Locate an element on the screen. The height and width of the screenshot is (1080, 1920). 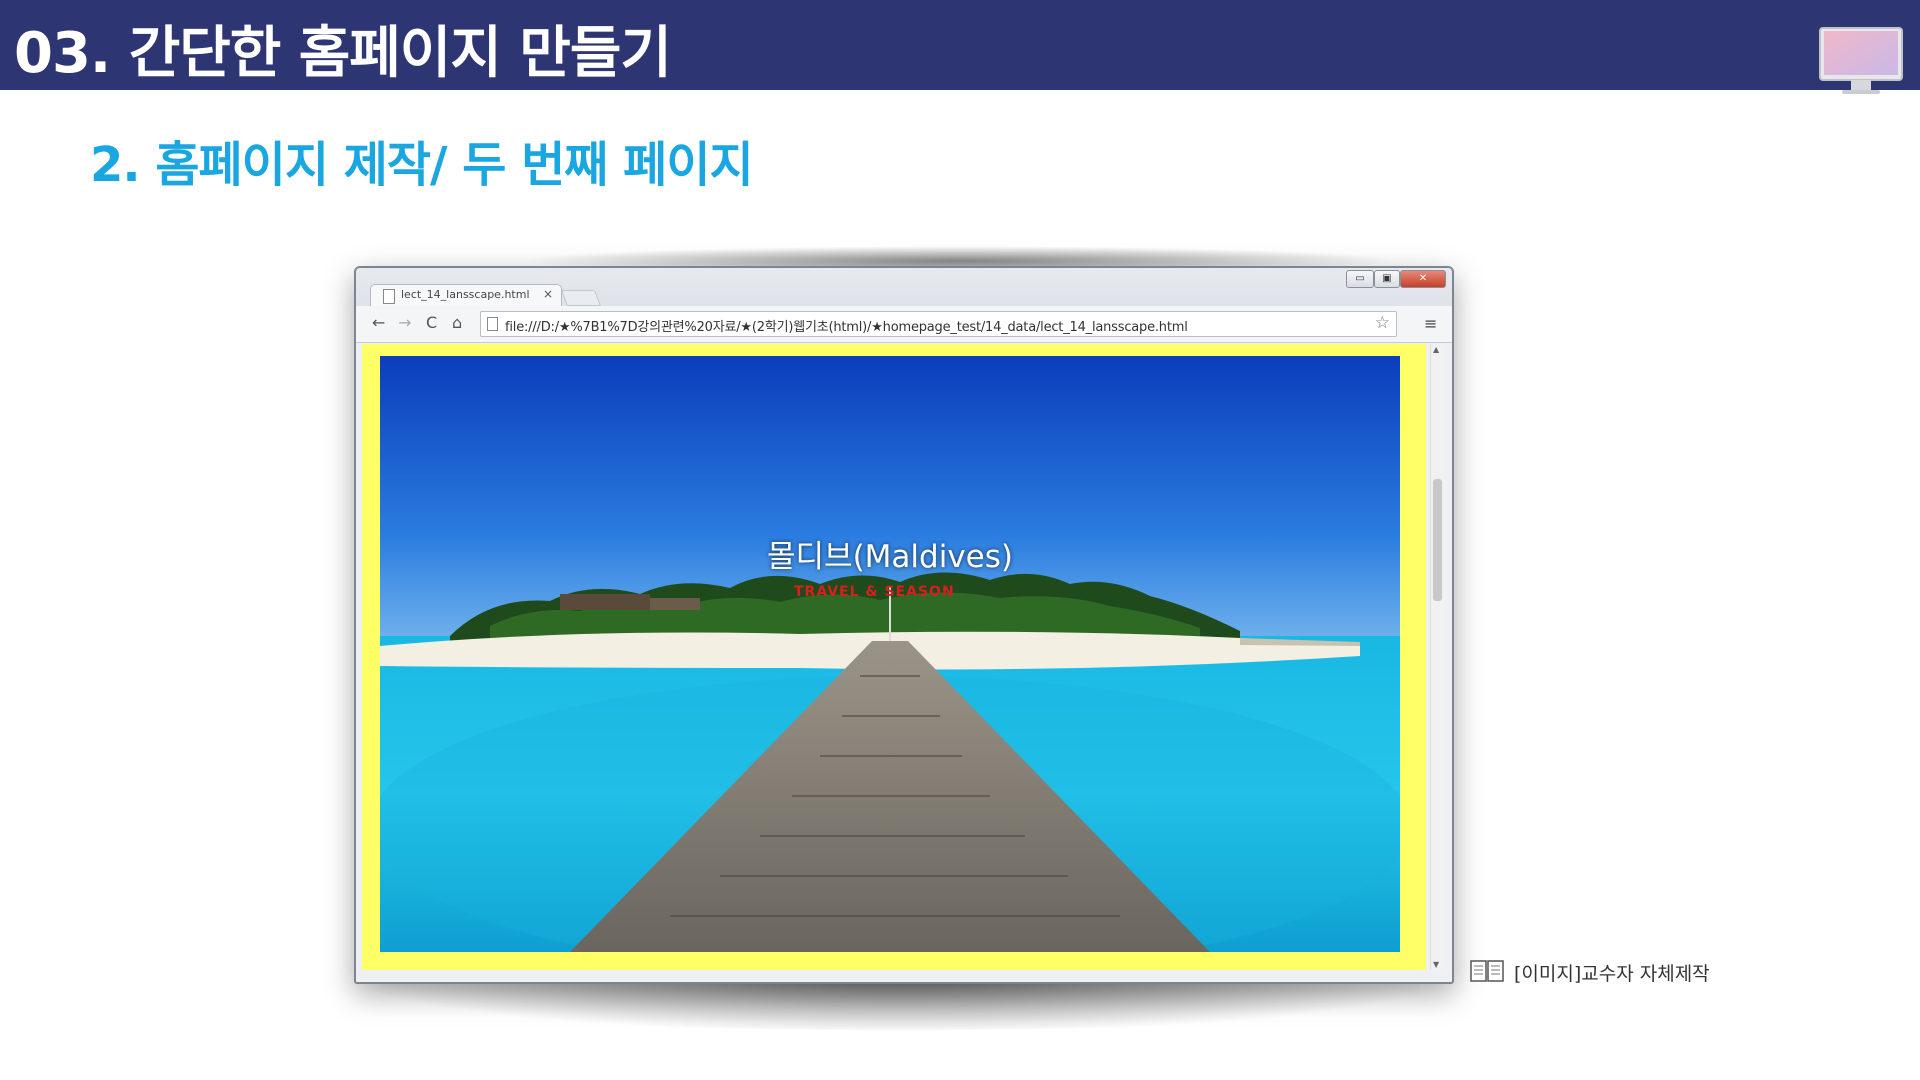
scroll-down-icon: ▼ is located at coordinates (1436, 964).